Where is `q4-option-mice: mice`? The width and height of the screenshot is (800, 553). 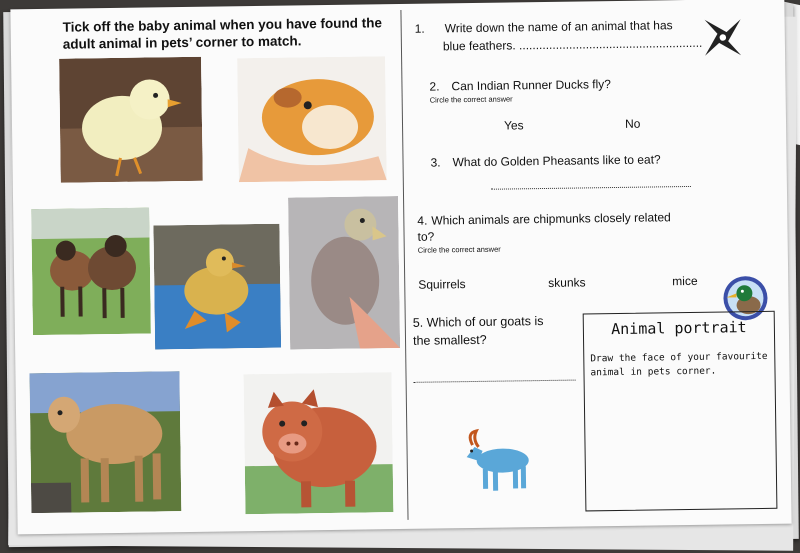 q4-option-mice: mice is located at coordinates (685, 281).